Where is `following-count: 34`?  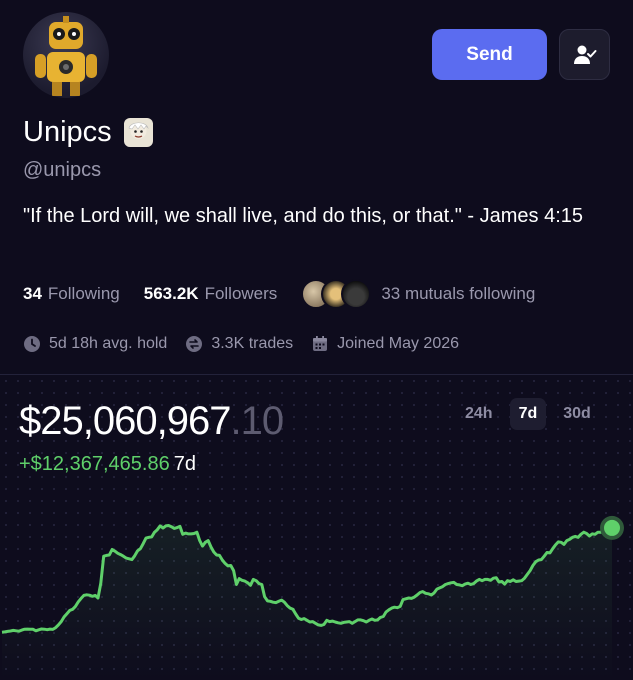
following-count: 34 is located at coordinates (32, 293).